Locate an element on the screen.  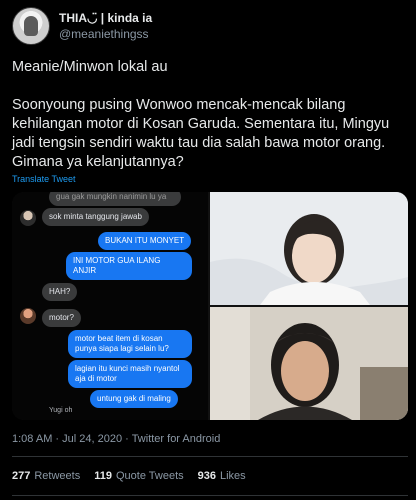
tweet-paragraph-1: Meanie/Minwon lokal au is located at coordinates (90, 67).